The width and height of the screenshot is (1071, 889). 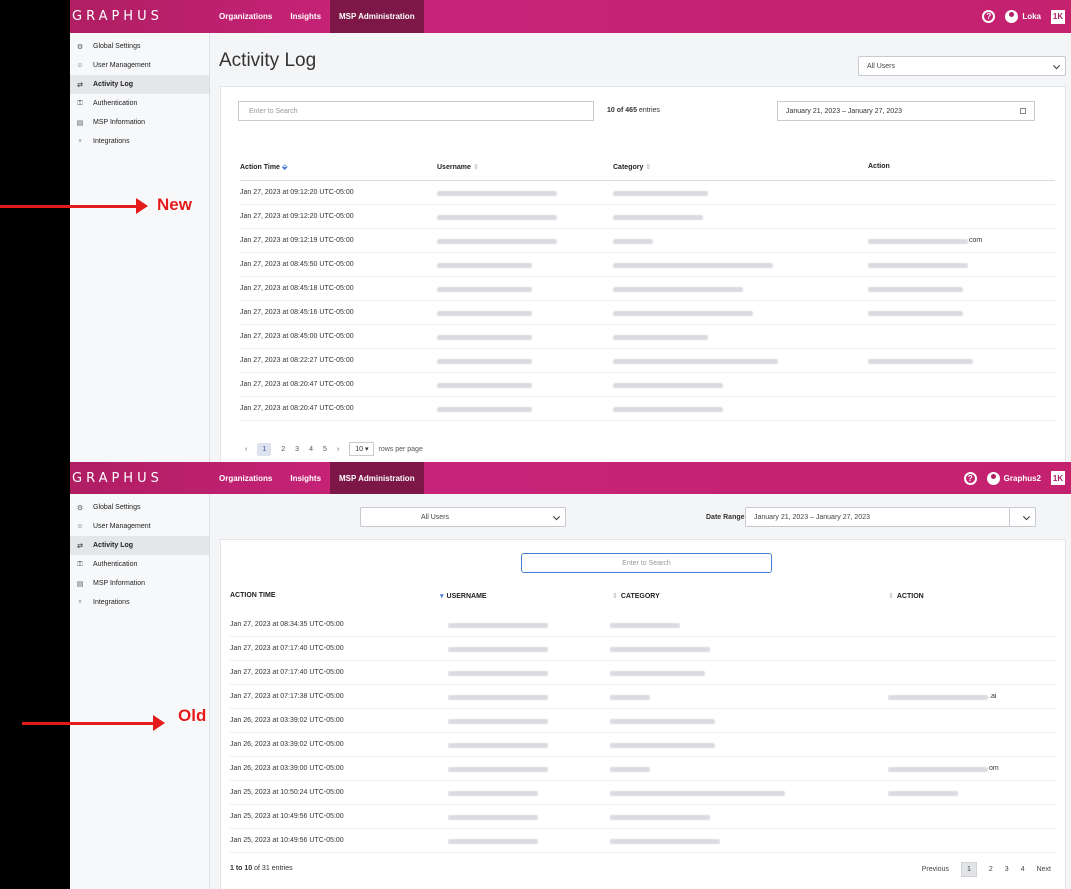 What do you see at coordinates (246, 449) in the screenshot?
I see `prev-page-button: ‹` at bounding box center [246, 449].